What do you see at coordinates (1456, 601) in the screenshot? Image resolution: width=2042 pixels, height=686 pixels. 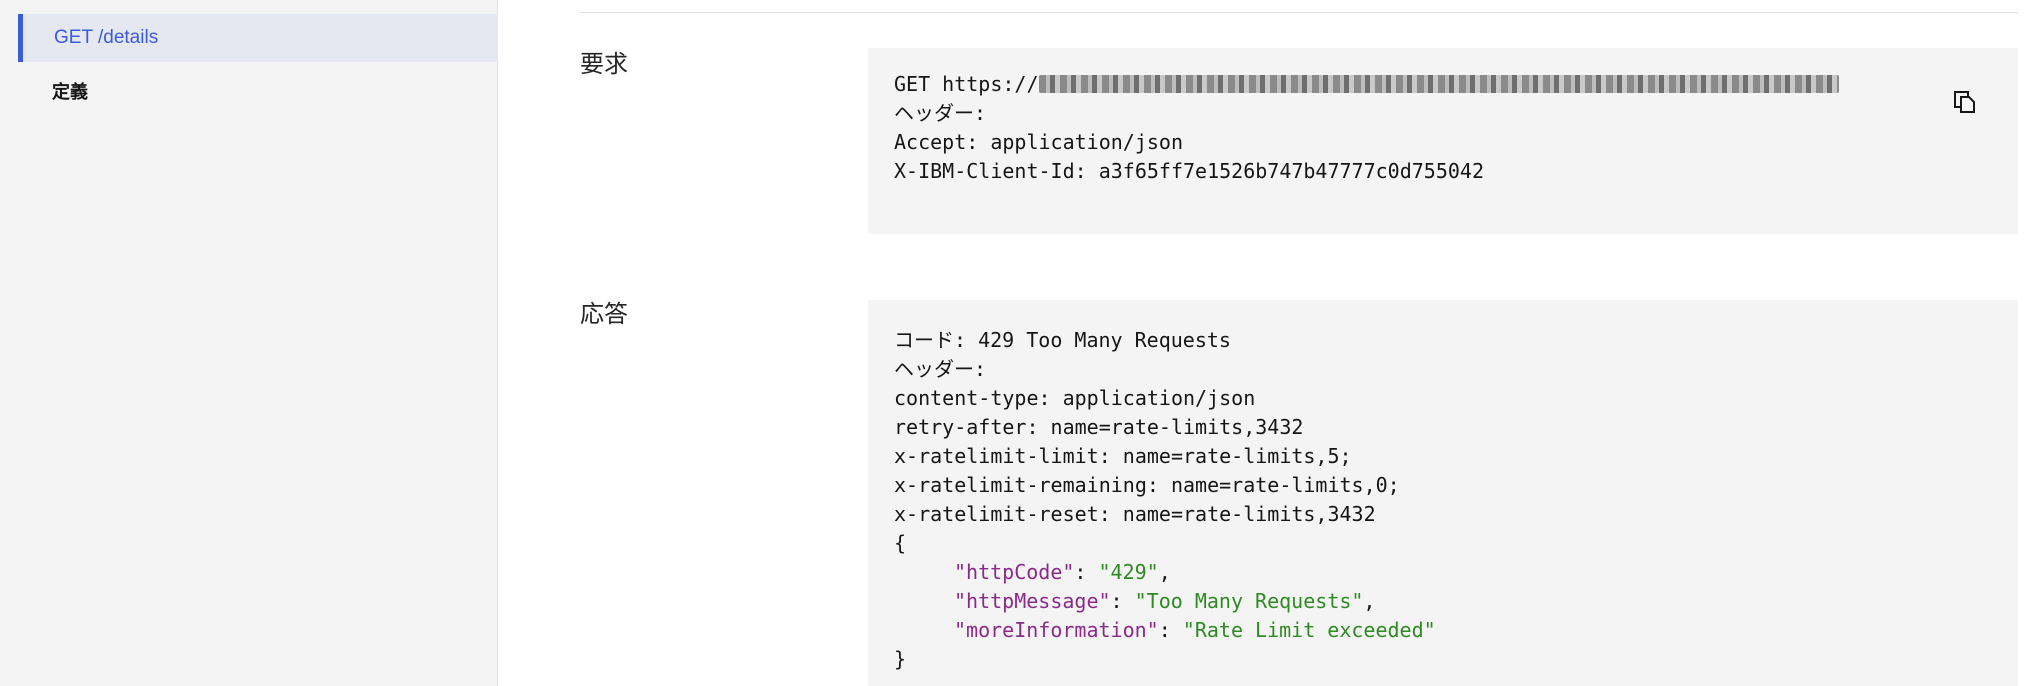 I see `json-body-line: "httpMessage": "Too Many Requests",` at bounding box center [1456, 601].